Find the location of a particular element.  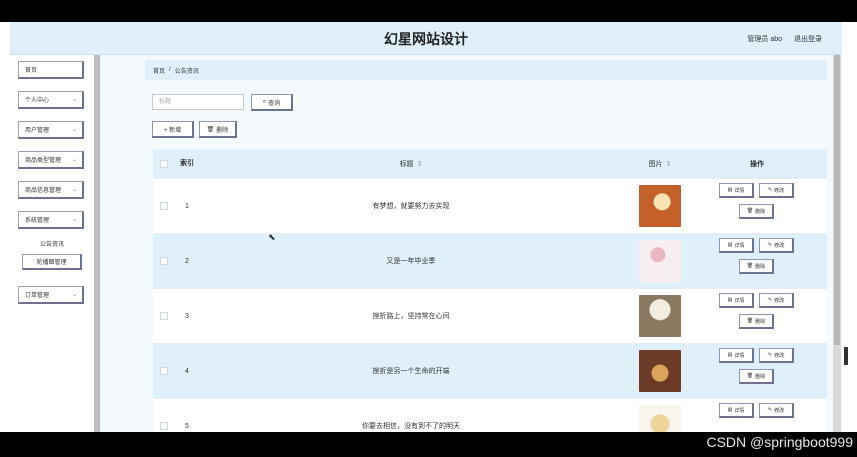

table-row: 1 有梦想，就要努力去实现 ▤ 详情 ✎ 修改 🗑 删除 is located at coordinates (490, 206).